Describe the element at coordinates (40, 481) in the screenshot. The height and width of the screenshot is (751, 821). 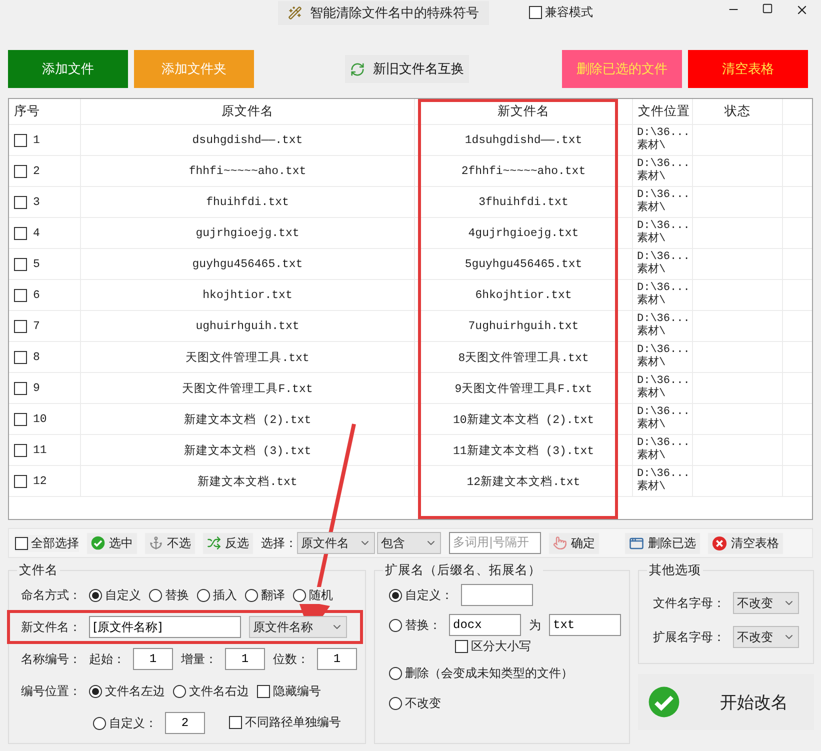
I see `row-number: 12` at that location.